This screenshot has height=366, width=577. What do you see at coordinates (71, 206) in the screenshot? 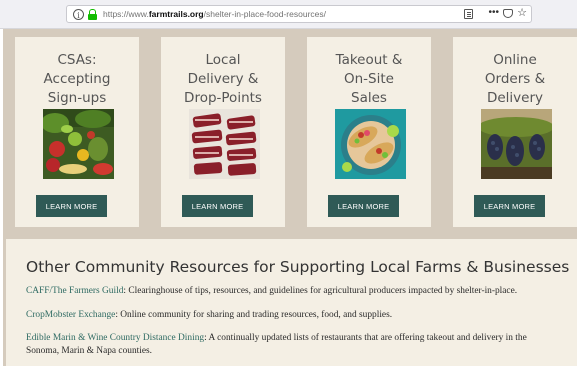
I see `learn-more-button-csas: LEARN MORE` at bounding box center [71, 206].